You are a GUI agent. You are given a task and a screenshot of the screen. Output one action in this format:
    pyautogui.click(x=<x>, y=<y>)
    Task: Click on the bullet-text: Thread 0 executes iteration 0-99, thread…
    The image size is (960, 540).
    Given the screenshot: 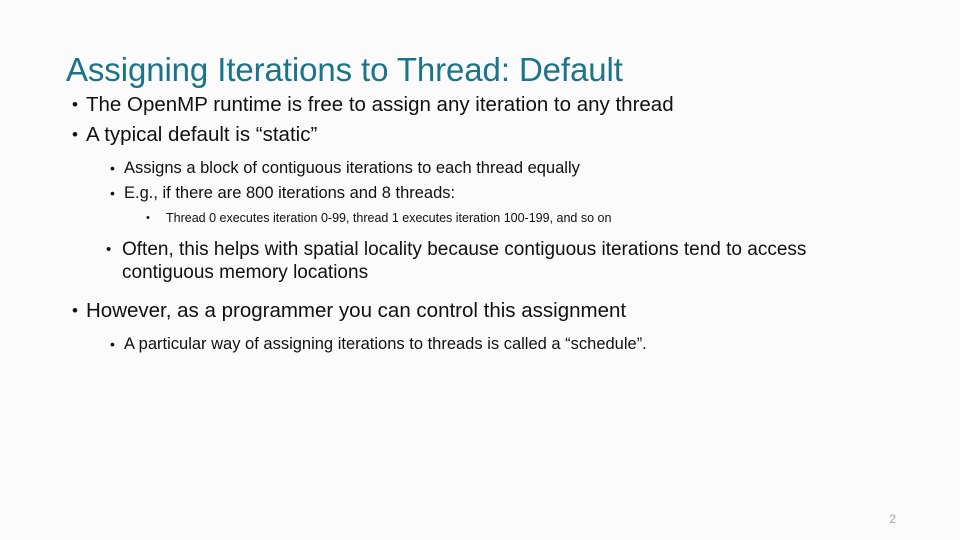 What is the action you would take?
    pyautogui.click(x=389, y=218)
    